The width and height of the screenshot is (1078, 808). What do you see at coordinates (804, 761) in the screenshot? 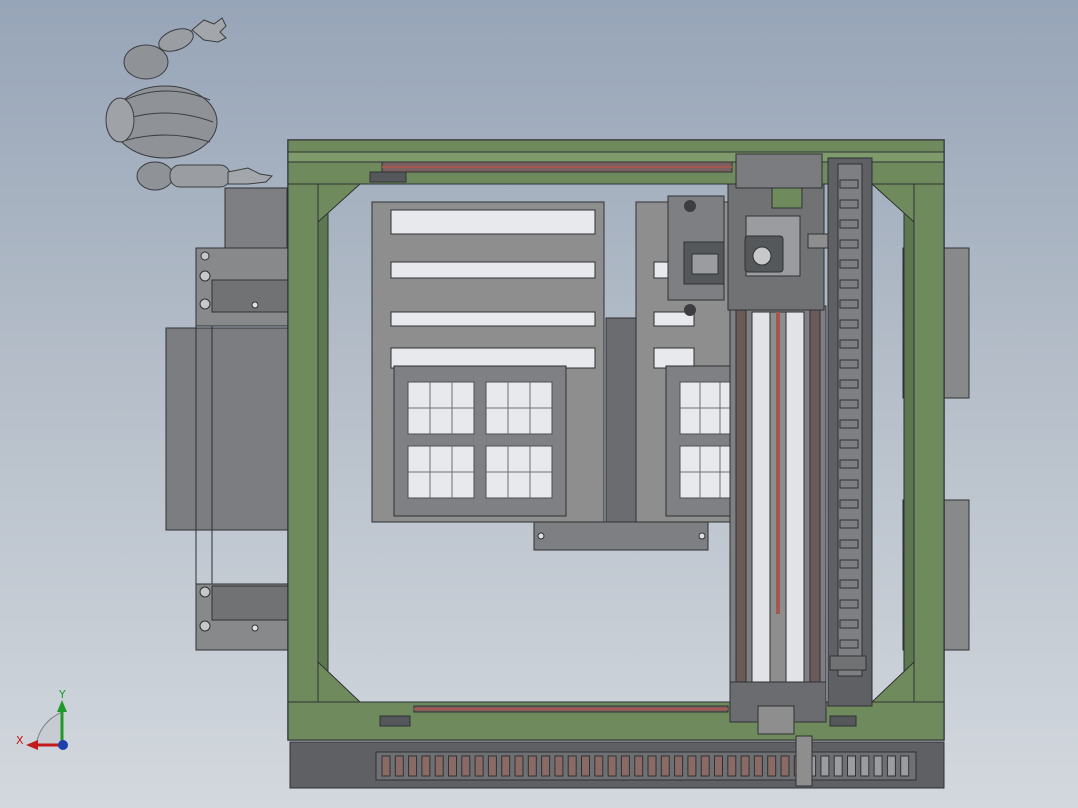
I see `bottom-chain-joint` at bounding box center [804, 761].